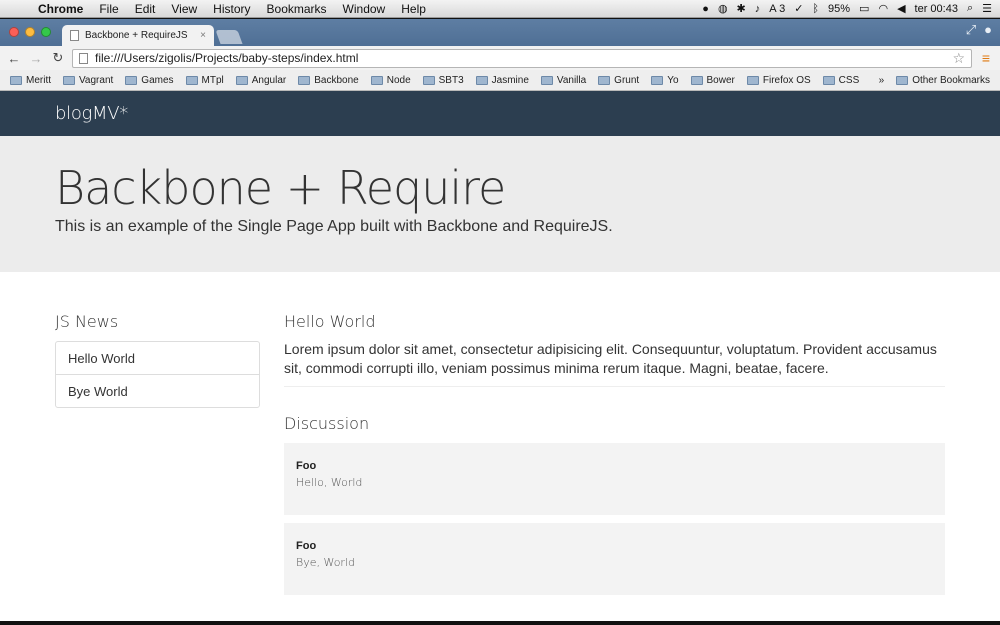 This screenshot has height=625, width=1000. I want to click on minimize-window-button, so click(30, 32).